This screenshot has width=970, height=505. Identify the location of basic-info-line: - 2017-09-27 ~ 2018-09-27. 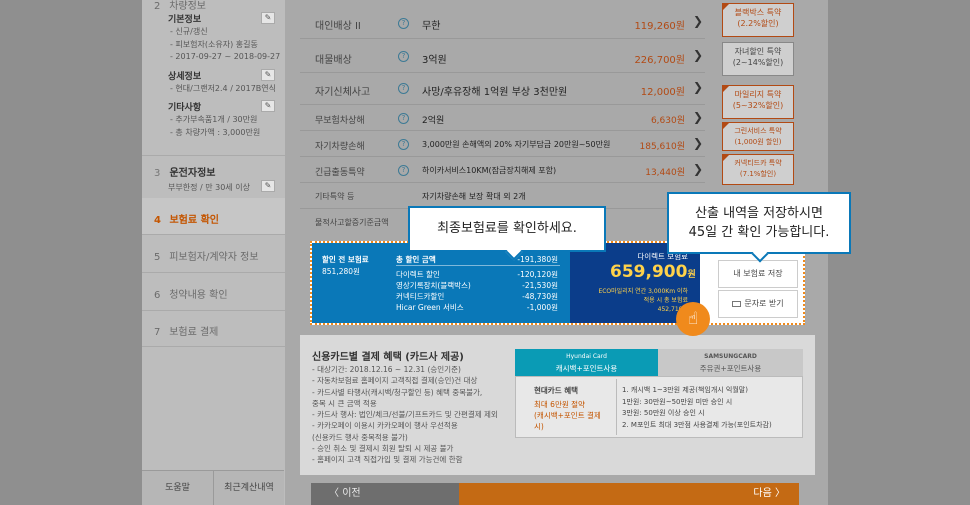
(225, 56).